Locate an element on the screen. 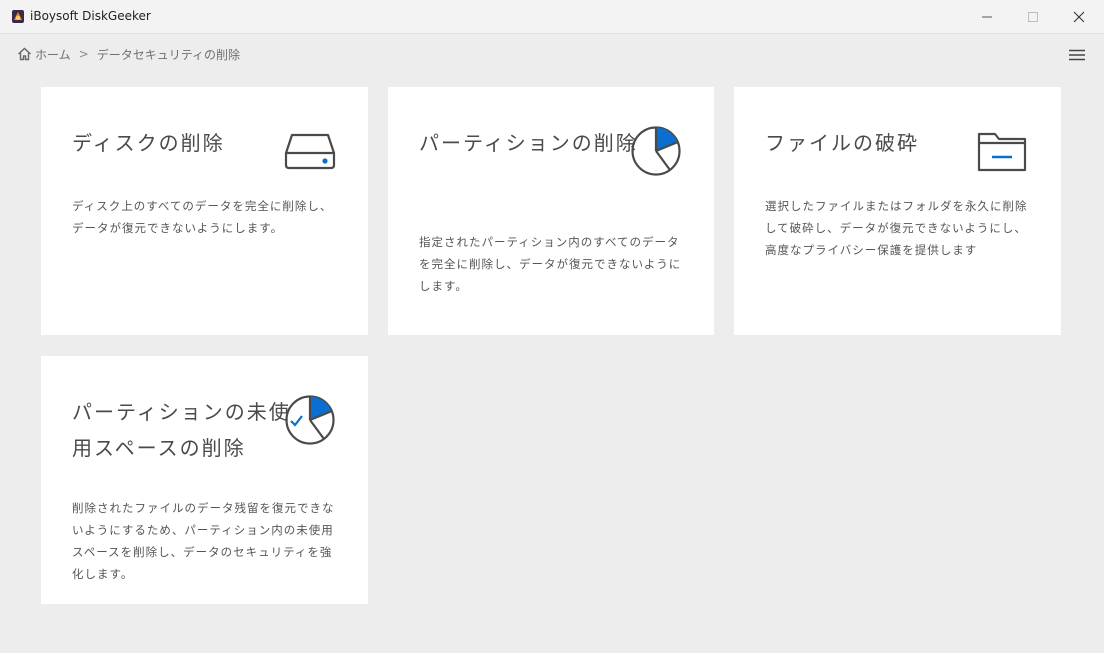 The height and width of the screenshot is (653, 1104). minimize-button is located at coordinates (987, 16).